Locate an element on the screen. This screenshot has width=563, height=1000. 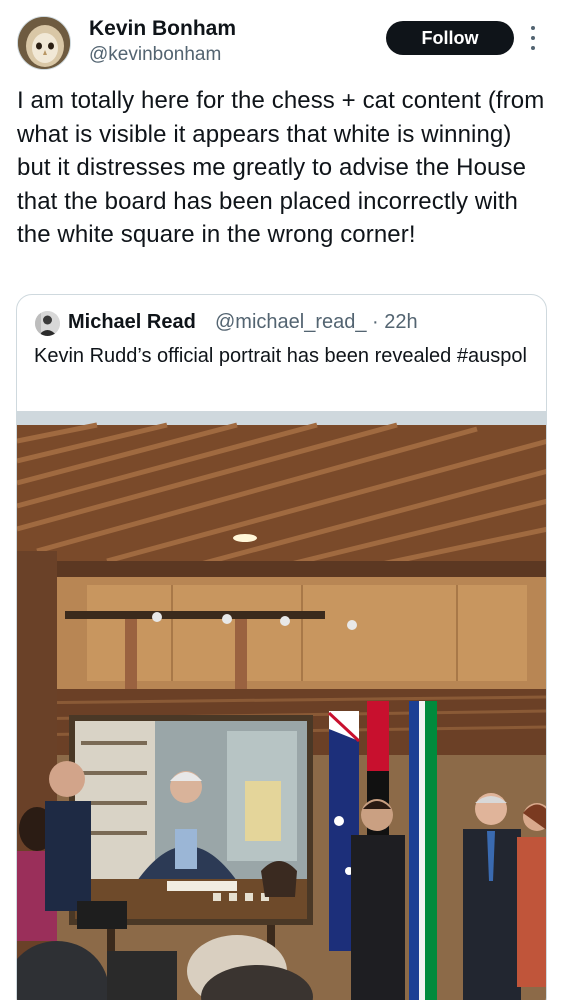
follow-button: Follow is located at coordinates (450, 38).